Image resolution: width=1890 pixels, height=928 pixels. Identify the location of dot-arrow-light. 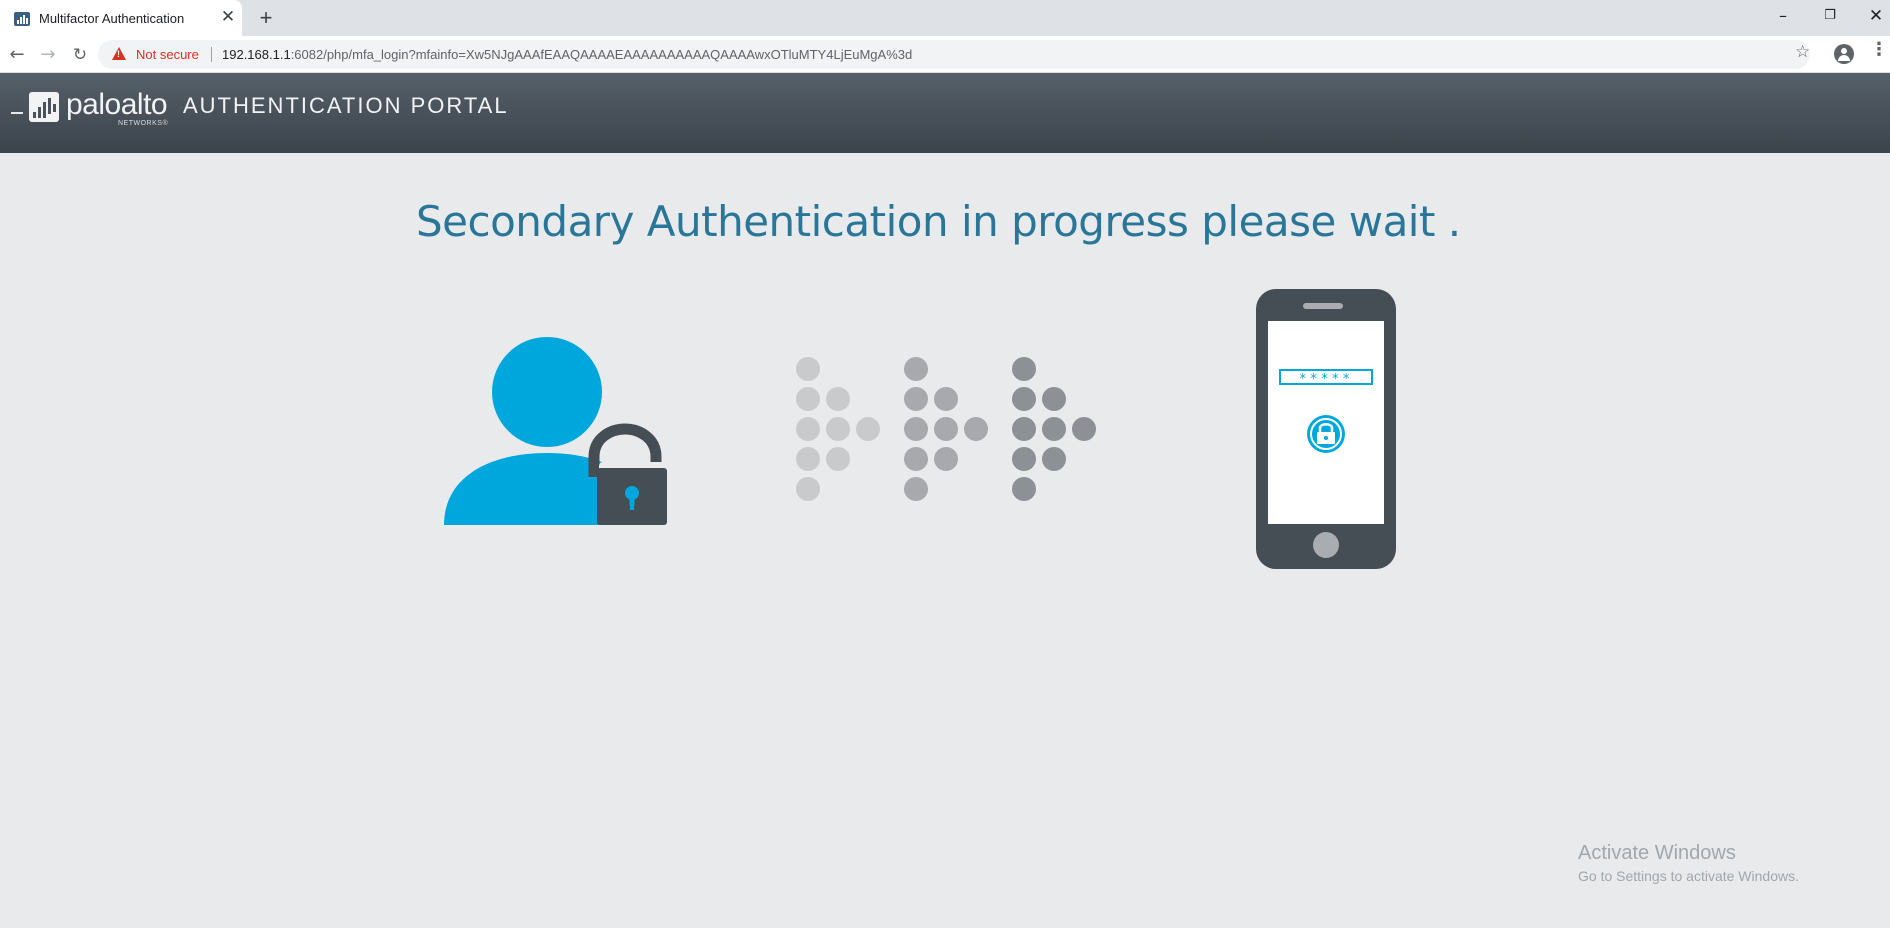
(838, 429).